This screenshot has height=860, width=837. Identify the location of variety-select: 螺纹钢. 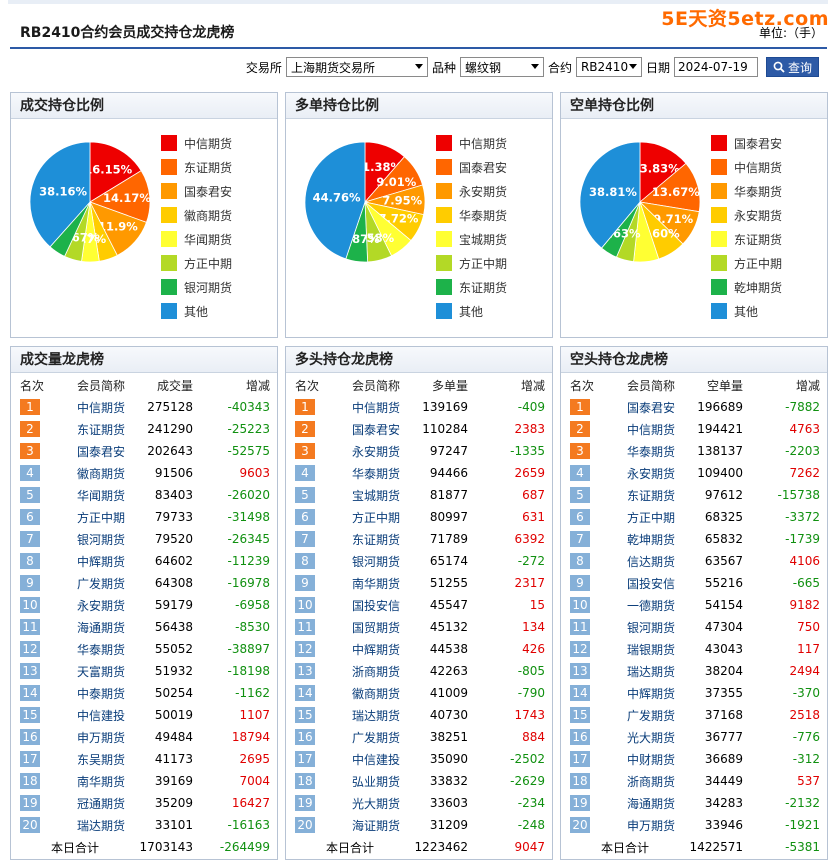
(501, 67).